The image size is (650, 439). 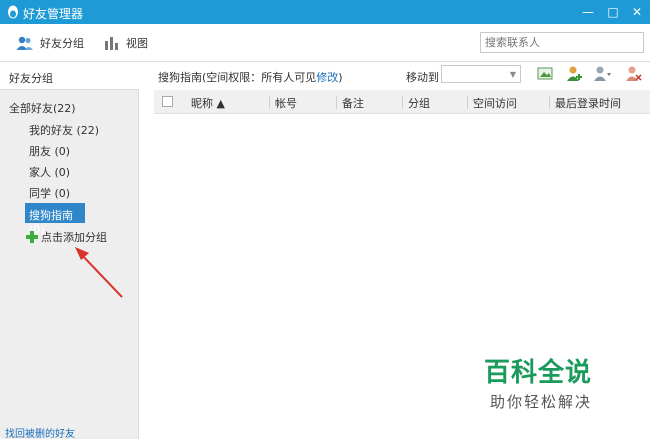 I want to click on add-friend-icon, so click(x=574, y=74).